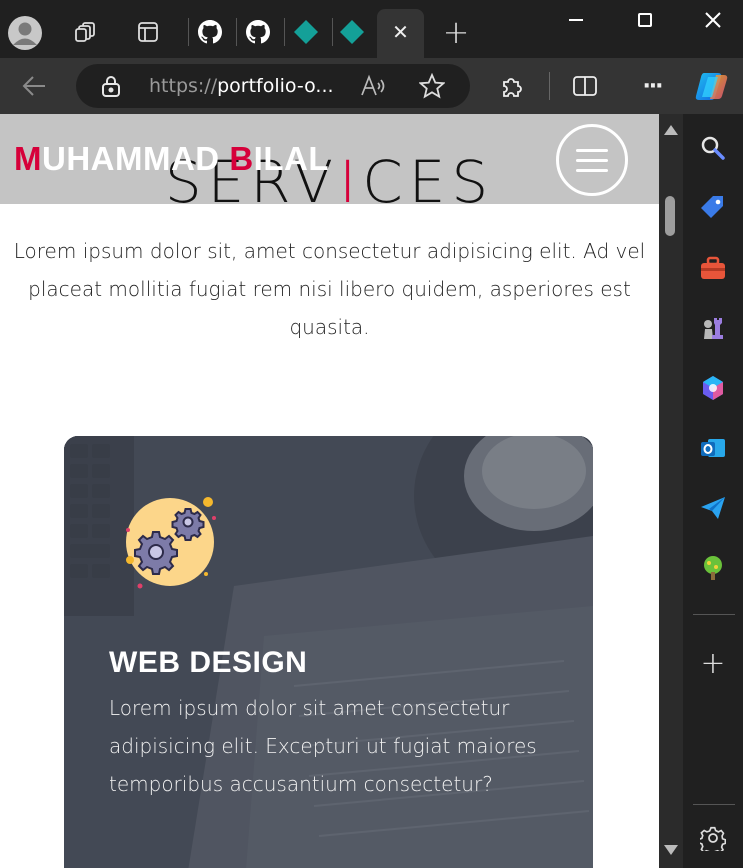  I want to click on maximize-icon, so click(645, 20).